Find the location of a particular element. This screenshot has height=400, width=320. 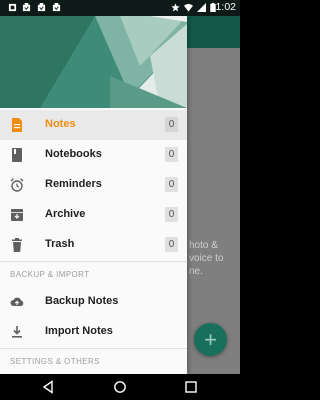

hint-line: voice to is located at coordinates (206, 258).